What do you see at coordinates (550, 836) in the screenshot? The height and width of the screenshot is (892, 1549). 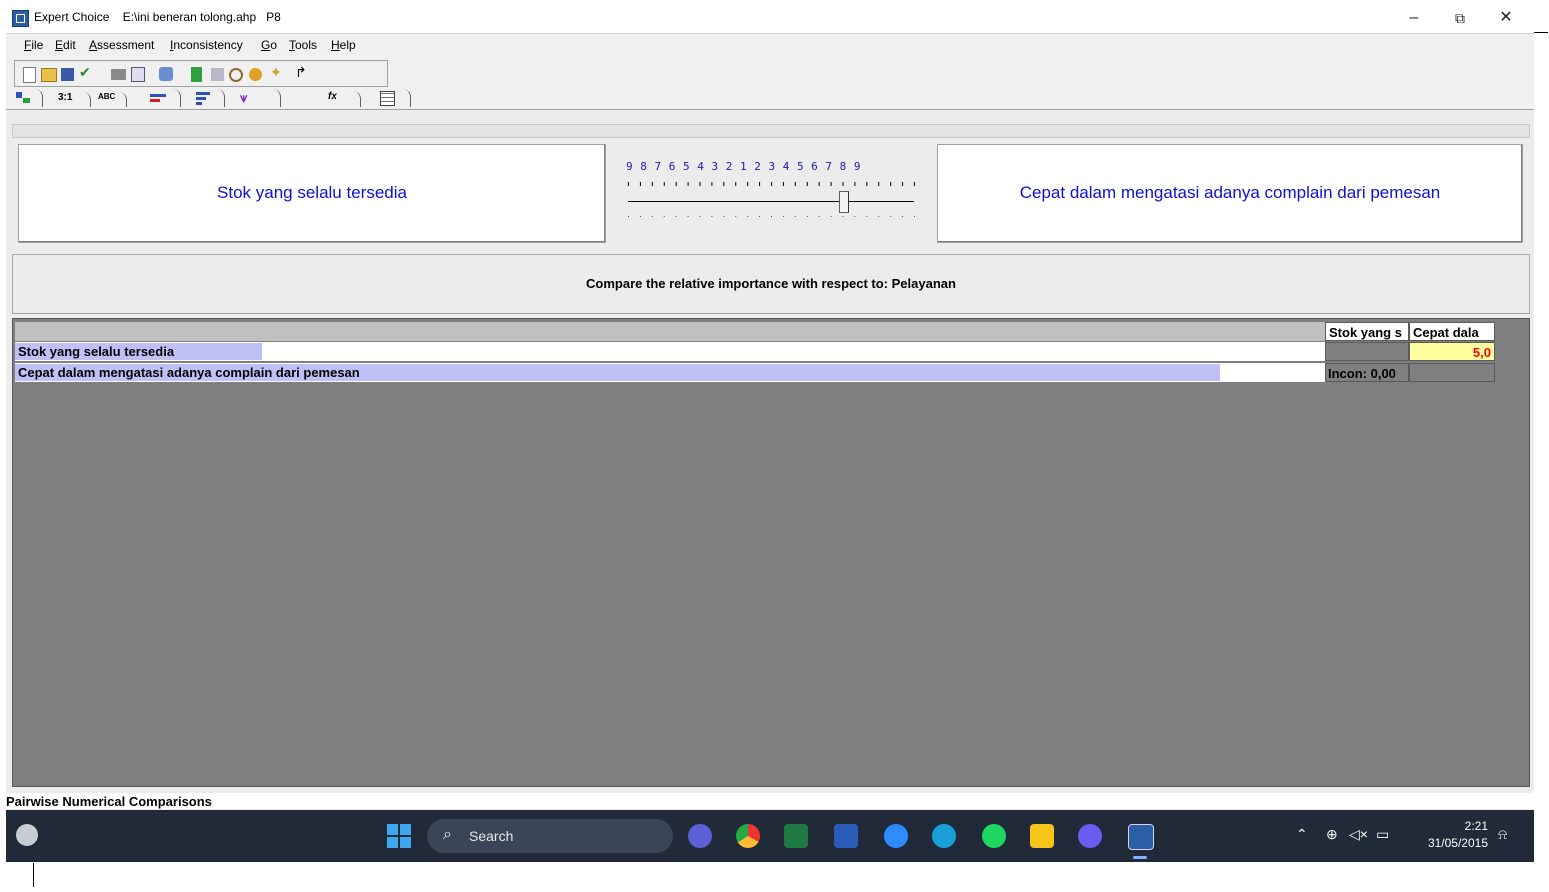 I see `taskbar-search: ⌕ Search` at bounding box center [550, 836].